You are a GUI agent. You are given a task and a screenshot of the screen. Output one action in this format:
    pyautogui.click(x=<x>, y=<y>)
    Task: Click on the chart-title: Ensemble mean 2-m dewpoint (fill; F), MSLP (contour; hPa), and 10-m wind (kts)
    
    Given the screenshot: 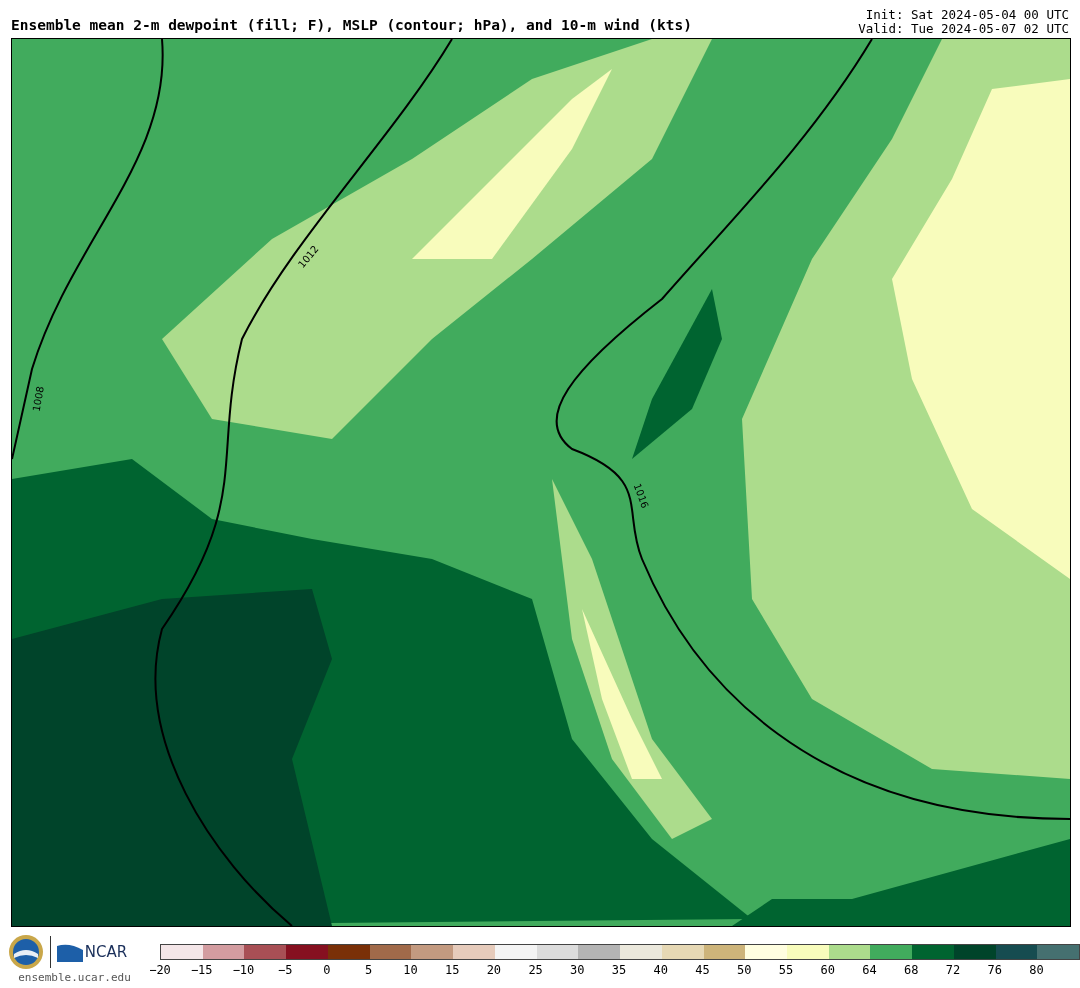 What is the action you would take?
    pyautogui.click(x=351, y=26)
    